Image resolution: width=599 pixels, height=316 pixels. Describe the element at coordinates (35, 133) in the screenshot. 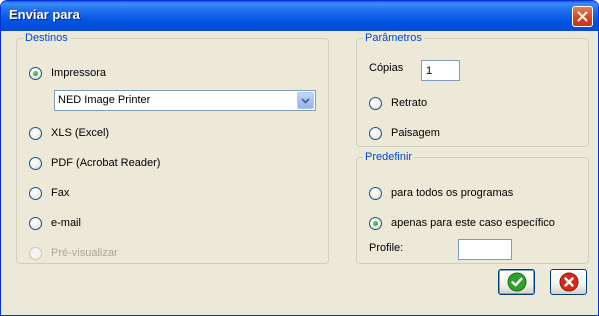

I see `radio-xls-circle` at that location.